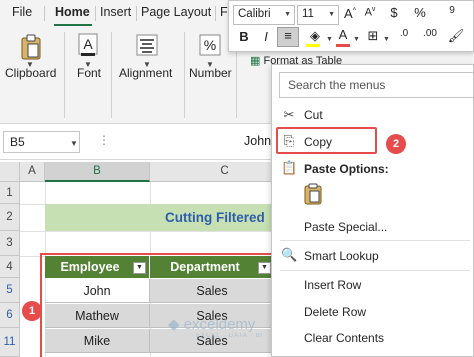 This screenshot has height=357, width=474. I want to click on formula-bar-handle-icon: ⋮, so click(104, 140).